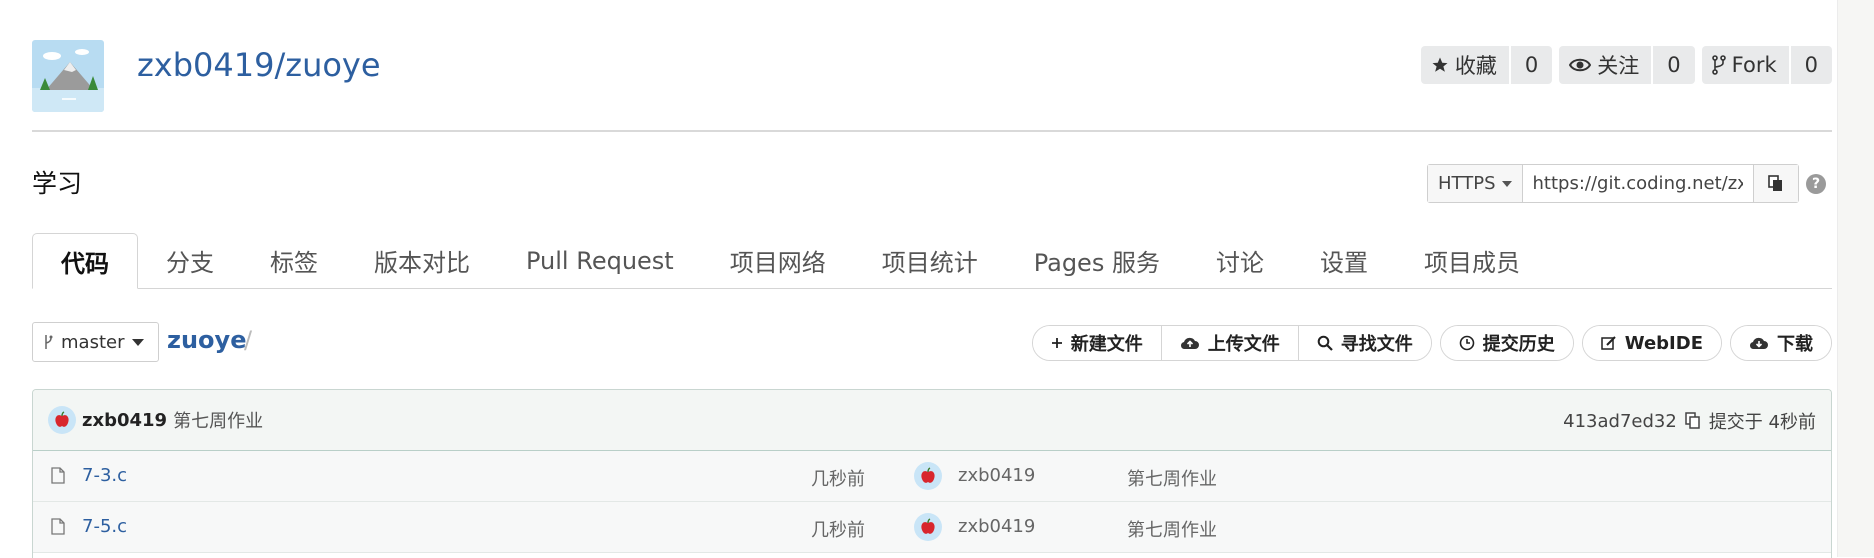 Image resolution: width=1874 pixels, height=558 pixels. I want to click on watch-button: 关注, so click(1605, 65).